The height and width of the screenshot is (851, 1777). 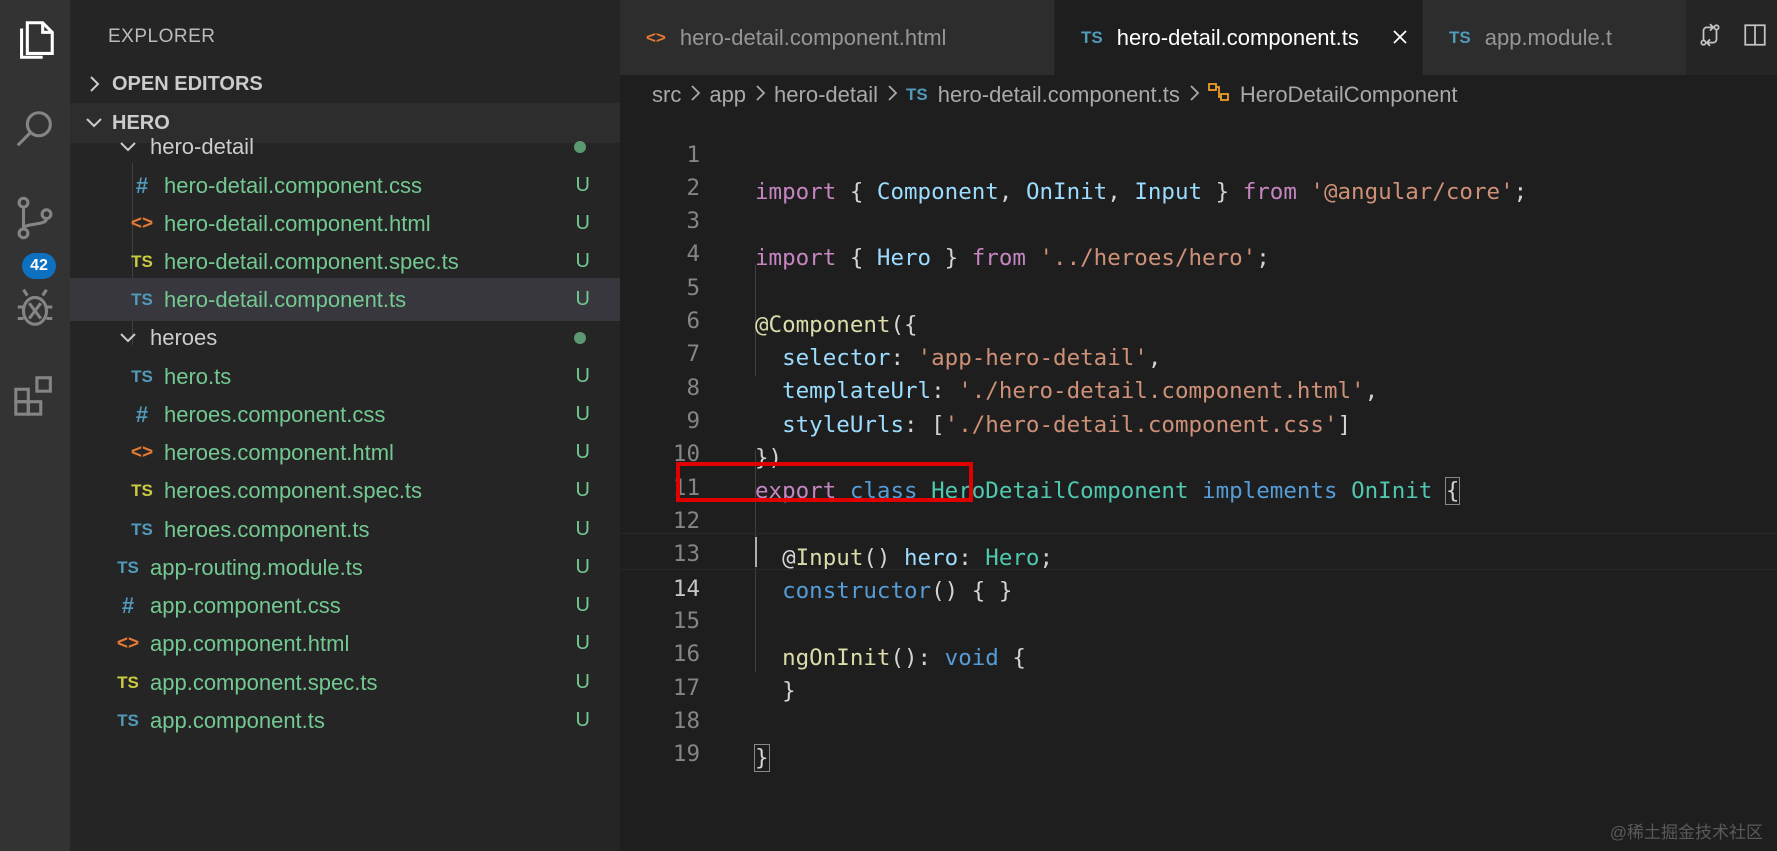 I want to click on tree-item: # heroes.component.css U, so click(x=345, y=414).